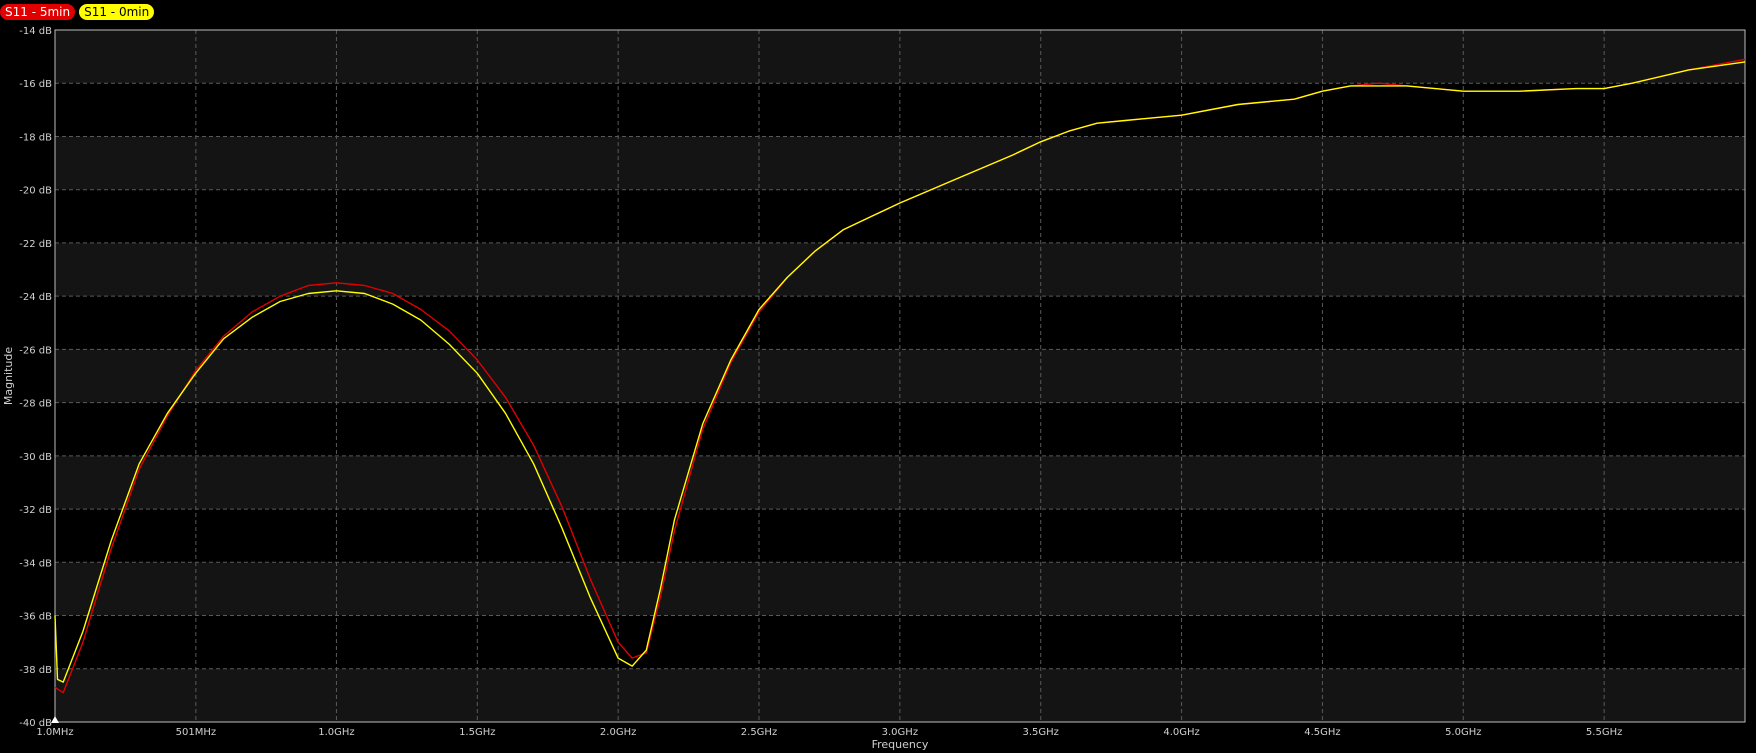 Image resolution: width=1756 pixels, height=753 pixels. I want to click on x-tick-label: 1.5GHz, so click(477, 732).